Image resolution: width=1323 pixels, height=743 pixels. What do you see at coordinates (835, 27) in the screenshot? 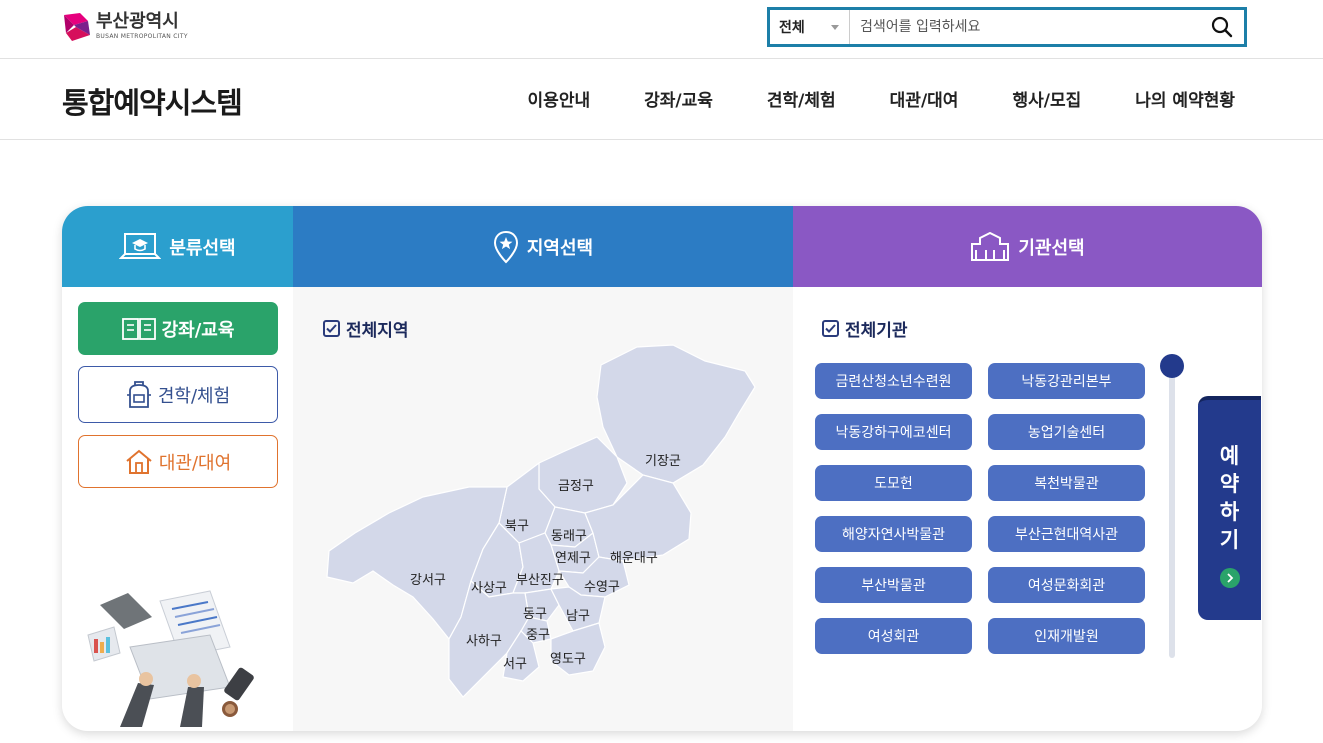
I see `chevron-down-icon` at bounding box center [835, 27].